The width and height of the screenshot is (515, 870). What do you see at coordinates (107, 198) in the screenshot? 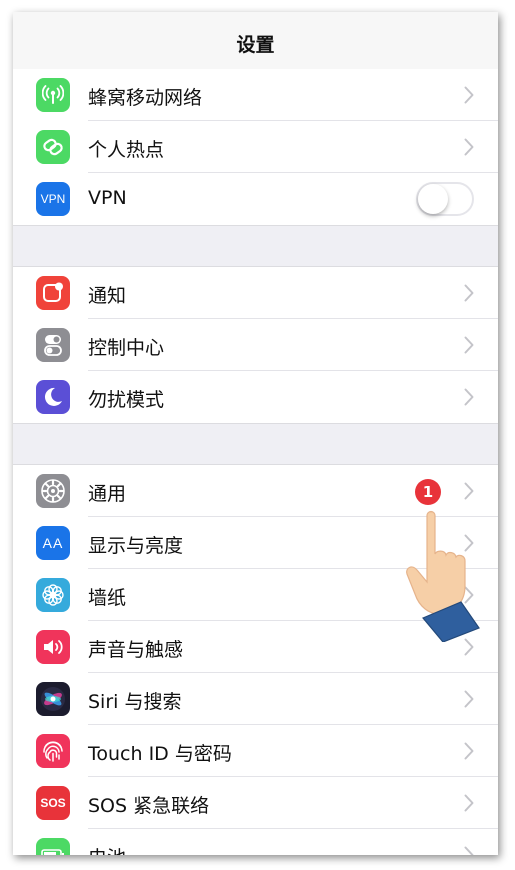
I see `settings-row-label: VPN` at bounding box center [107, 198].